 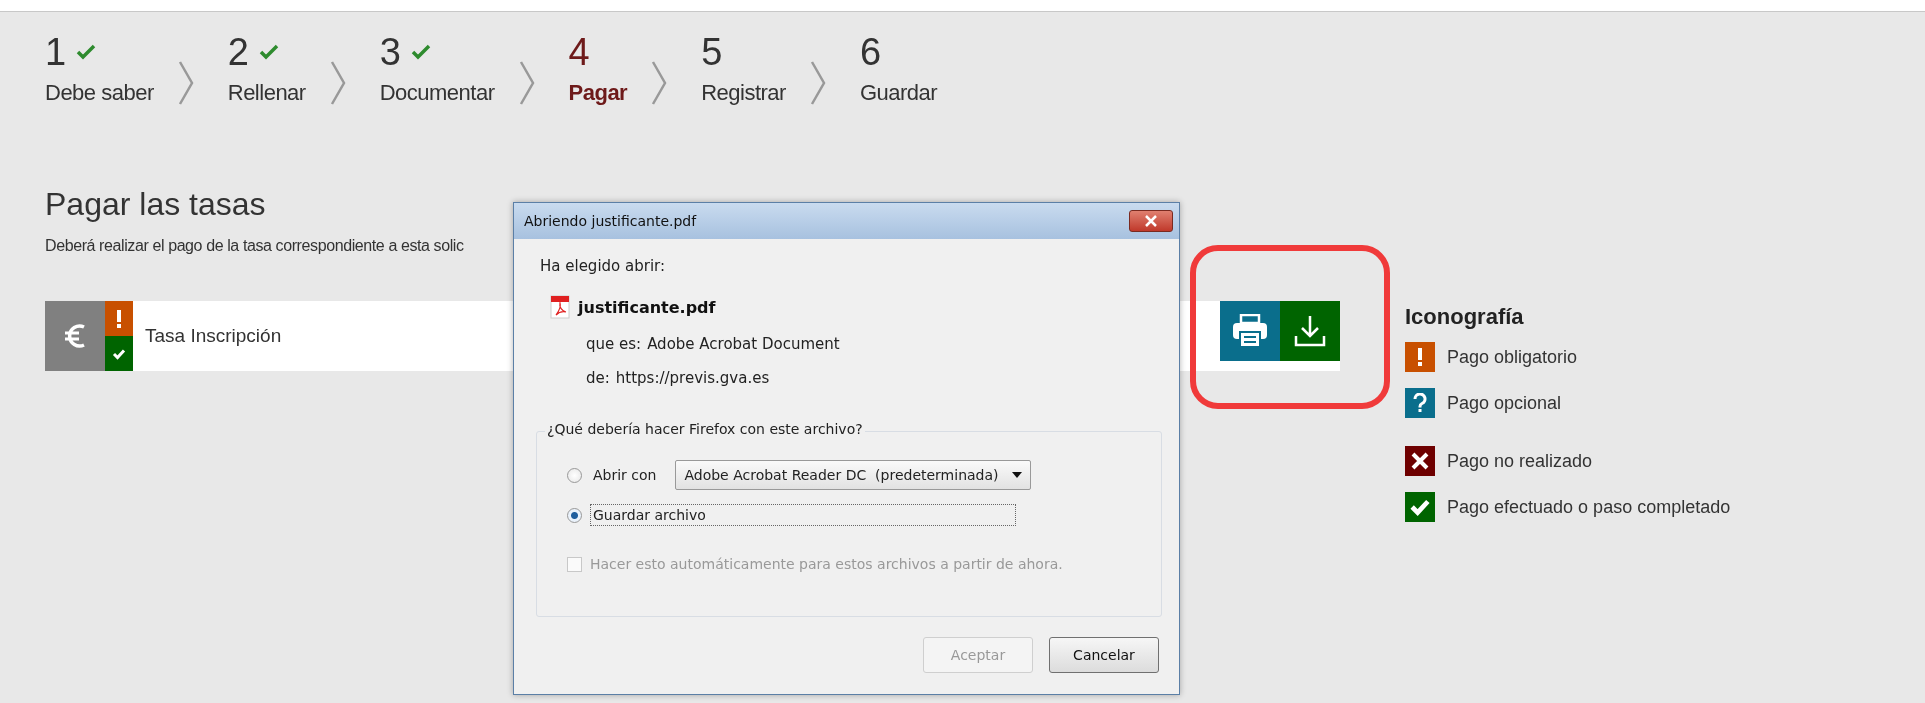 What do you see at coordinates (743, 93) in the screenshot?
I see `step-label: Registrar` at bounding box center [743, 93].